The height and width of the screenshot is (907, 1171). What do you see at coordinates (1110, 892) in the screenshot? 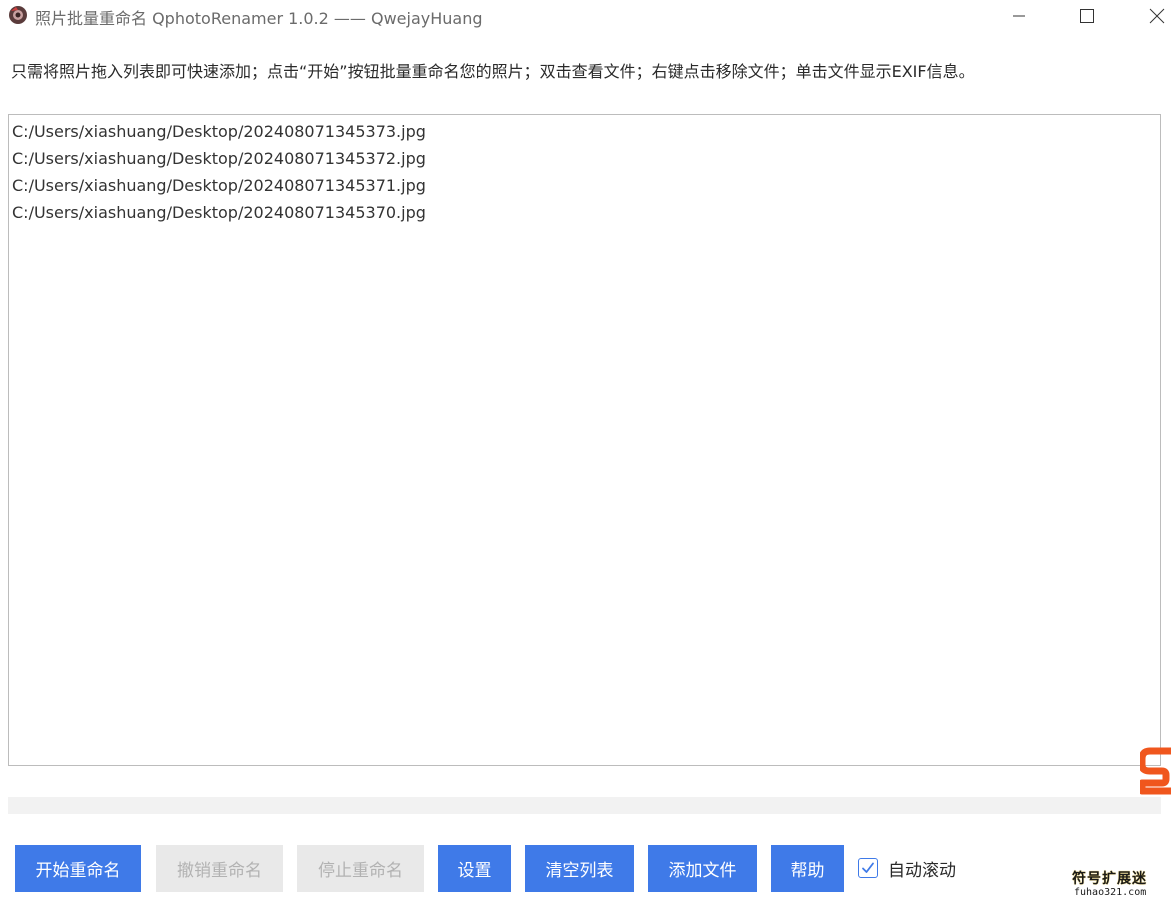
I see `watermark-url: fuhao321.com` at bounding box center [1110, 892].